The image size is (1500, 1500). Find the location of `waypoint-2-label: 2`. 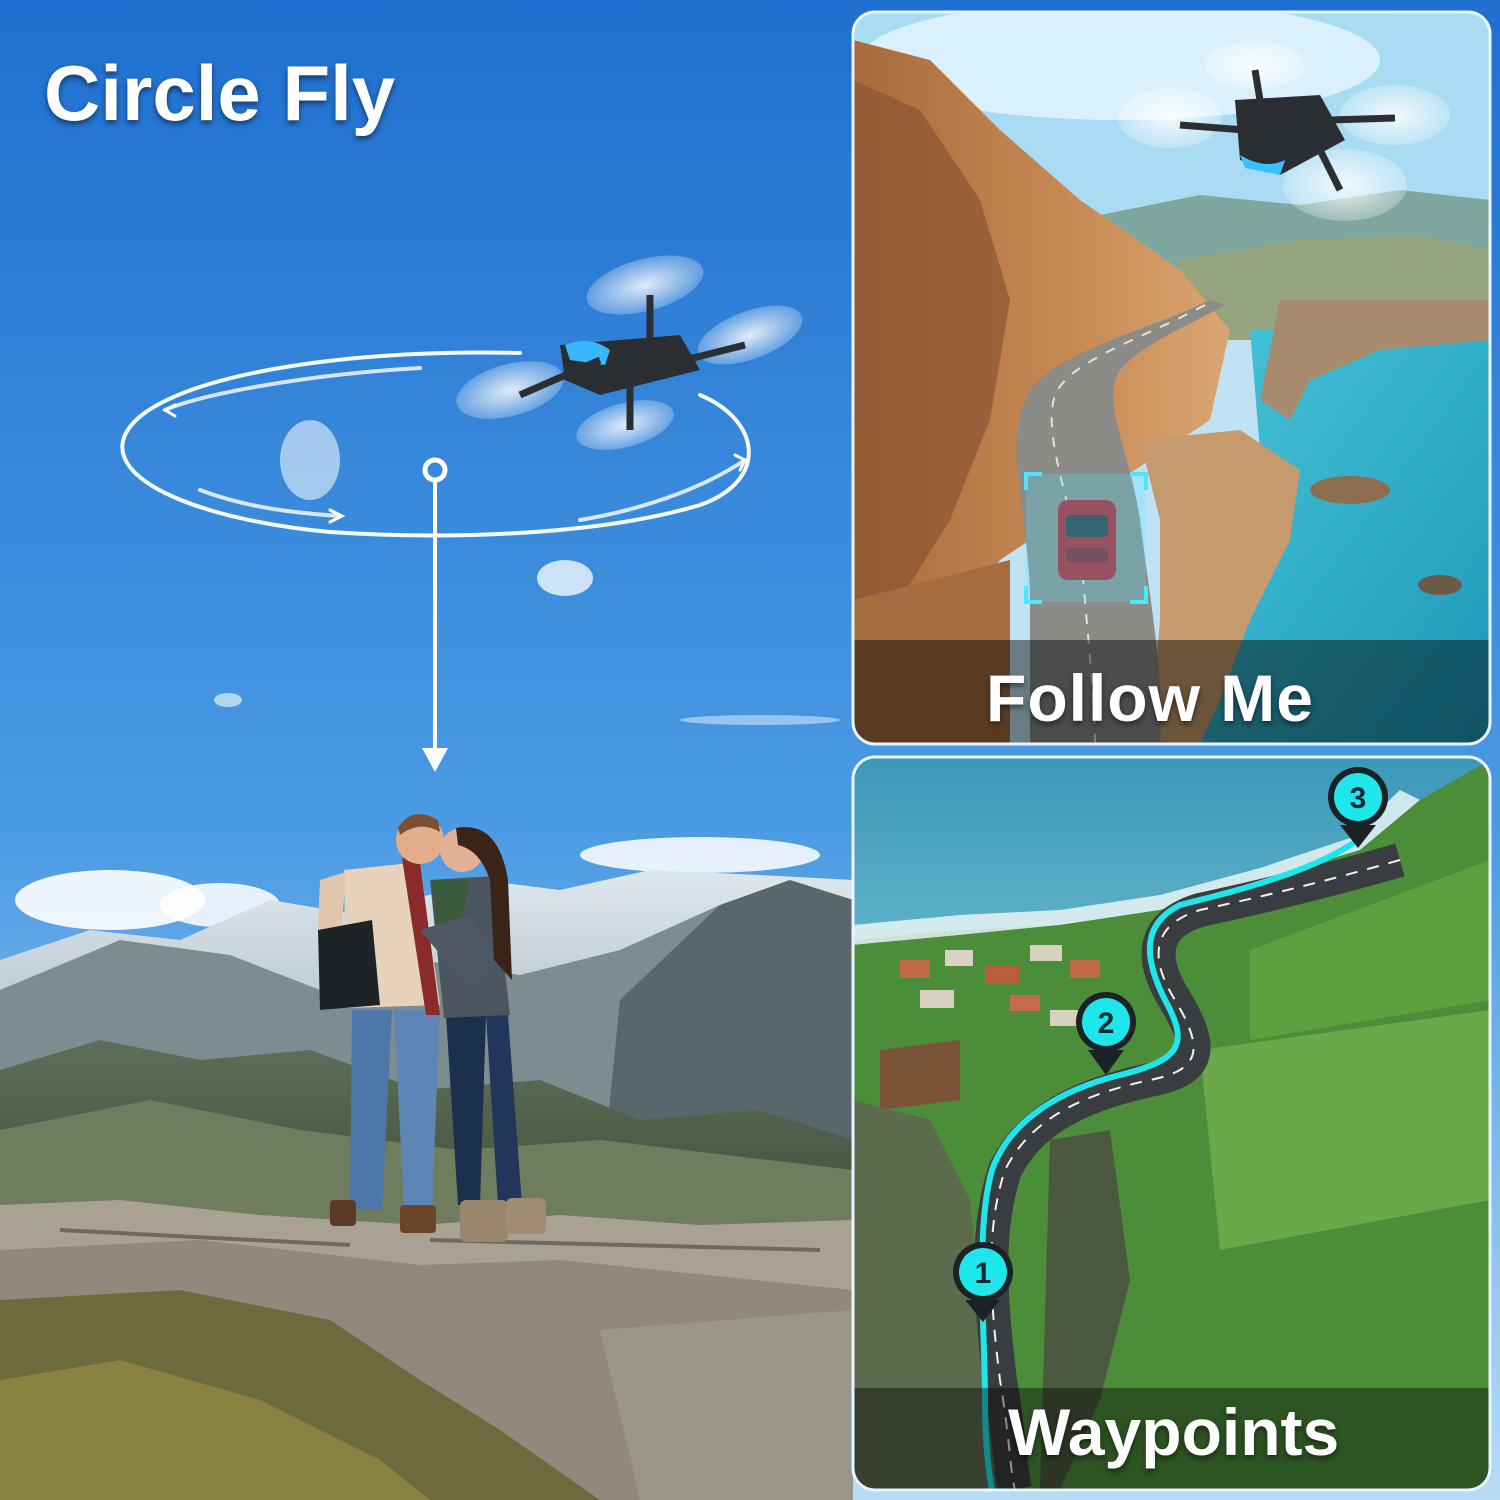

waypoint-2-label: 2 is located at coordinates (1106, 1023).